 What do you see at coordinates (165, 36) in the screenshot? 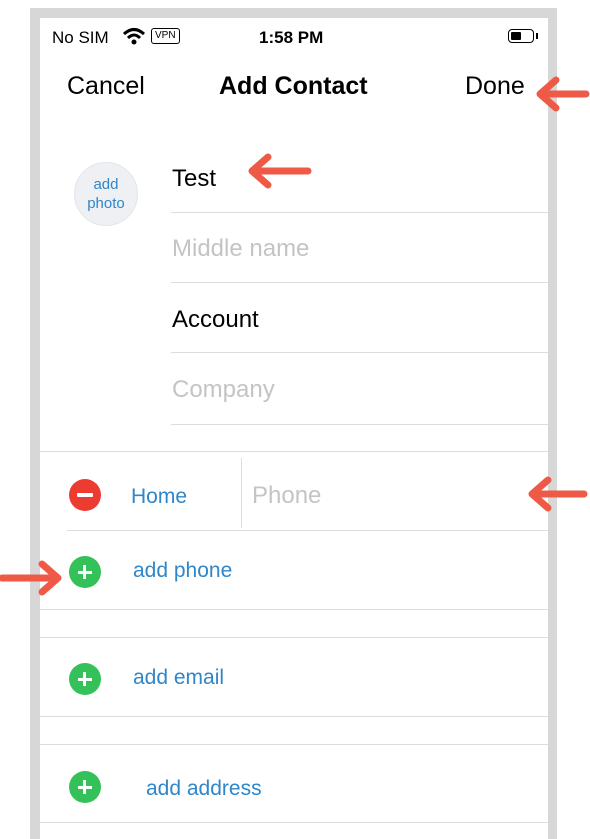
I see `vpn-badge: VPN` at bounding box center [165, 36].